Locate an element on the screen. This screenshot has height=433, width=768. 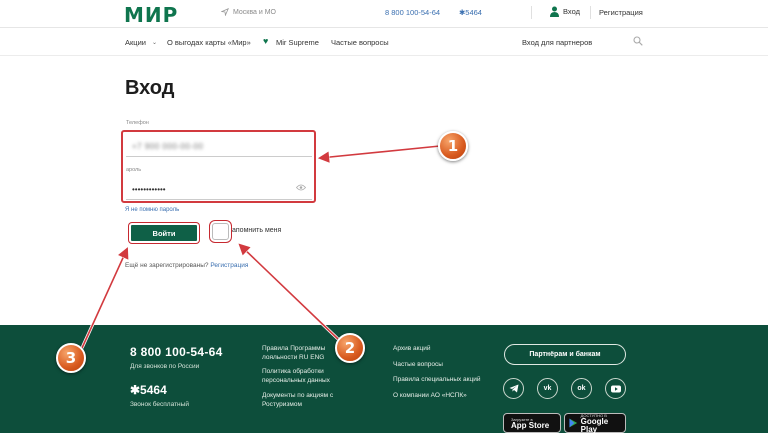
no-account-label: Ещё не зарегистрированы? is located at coordinates (167, 265).